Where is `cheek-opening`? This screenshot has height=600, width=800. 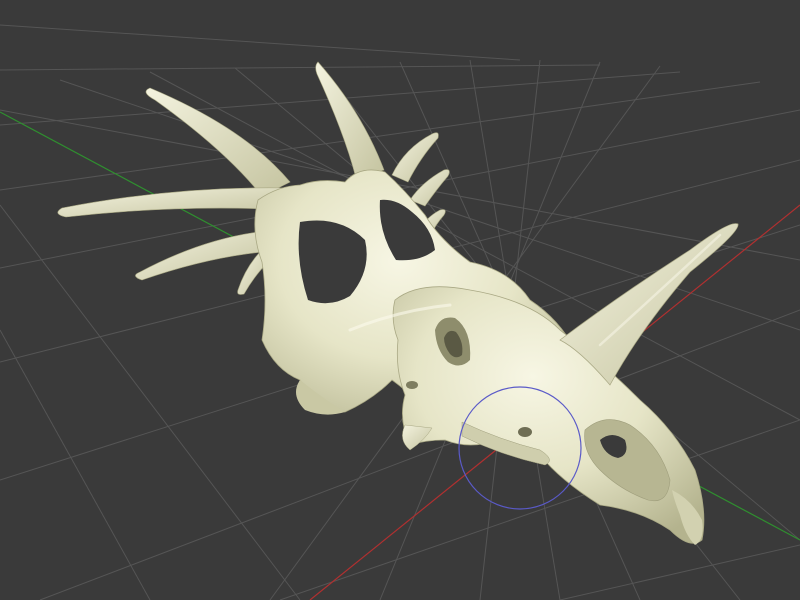 cheek-opening is located at coordinates (412, 385).